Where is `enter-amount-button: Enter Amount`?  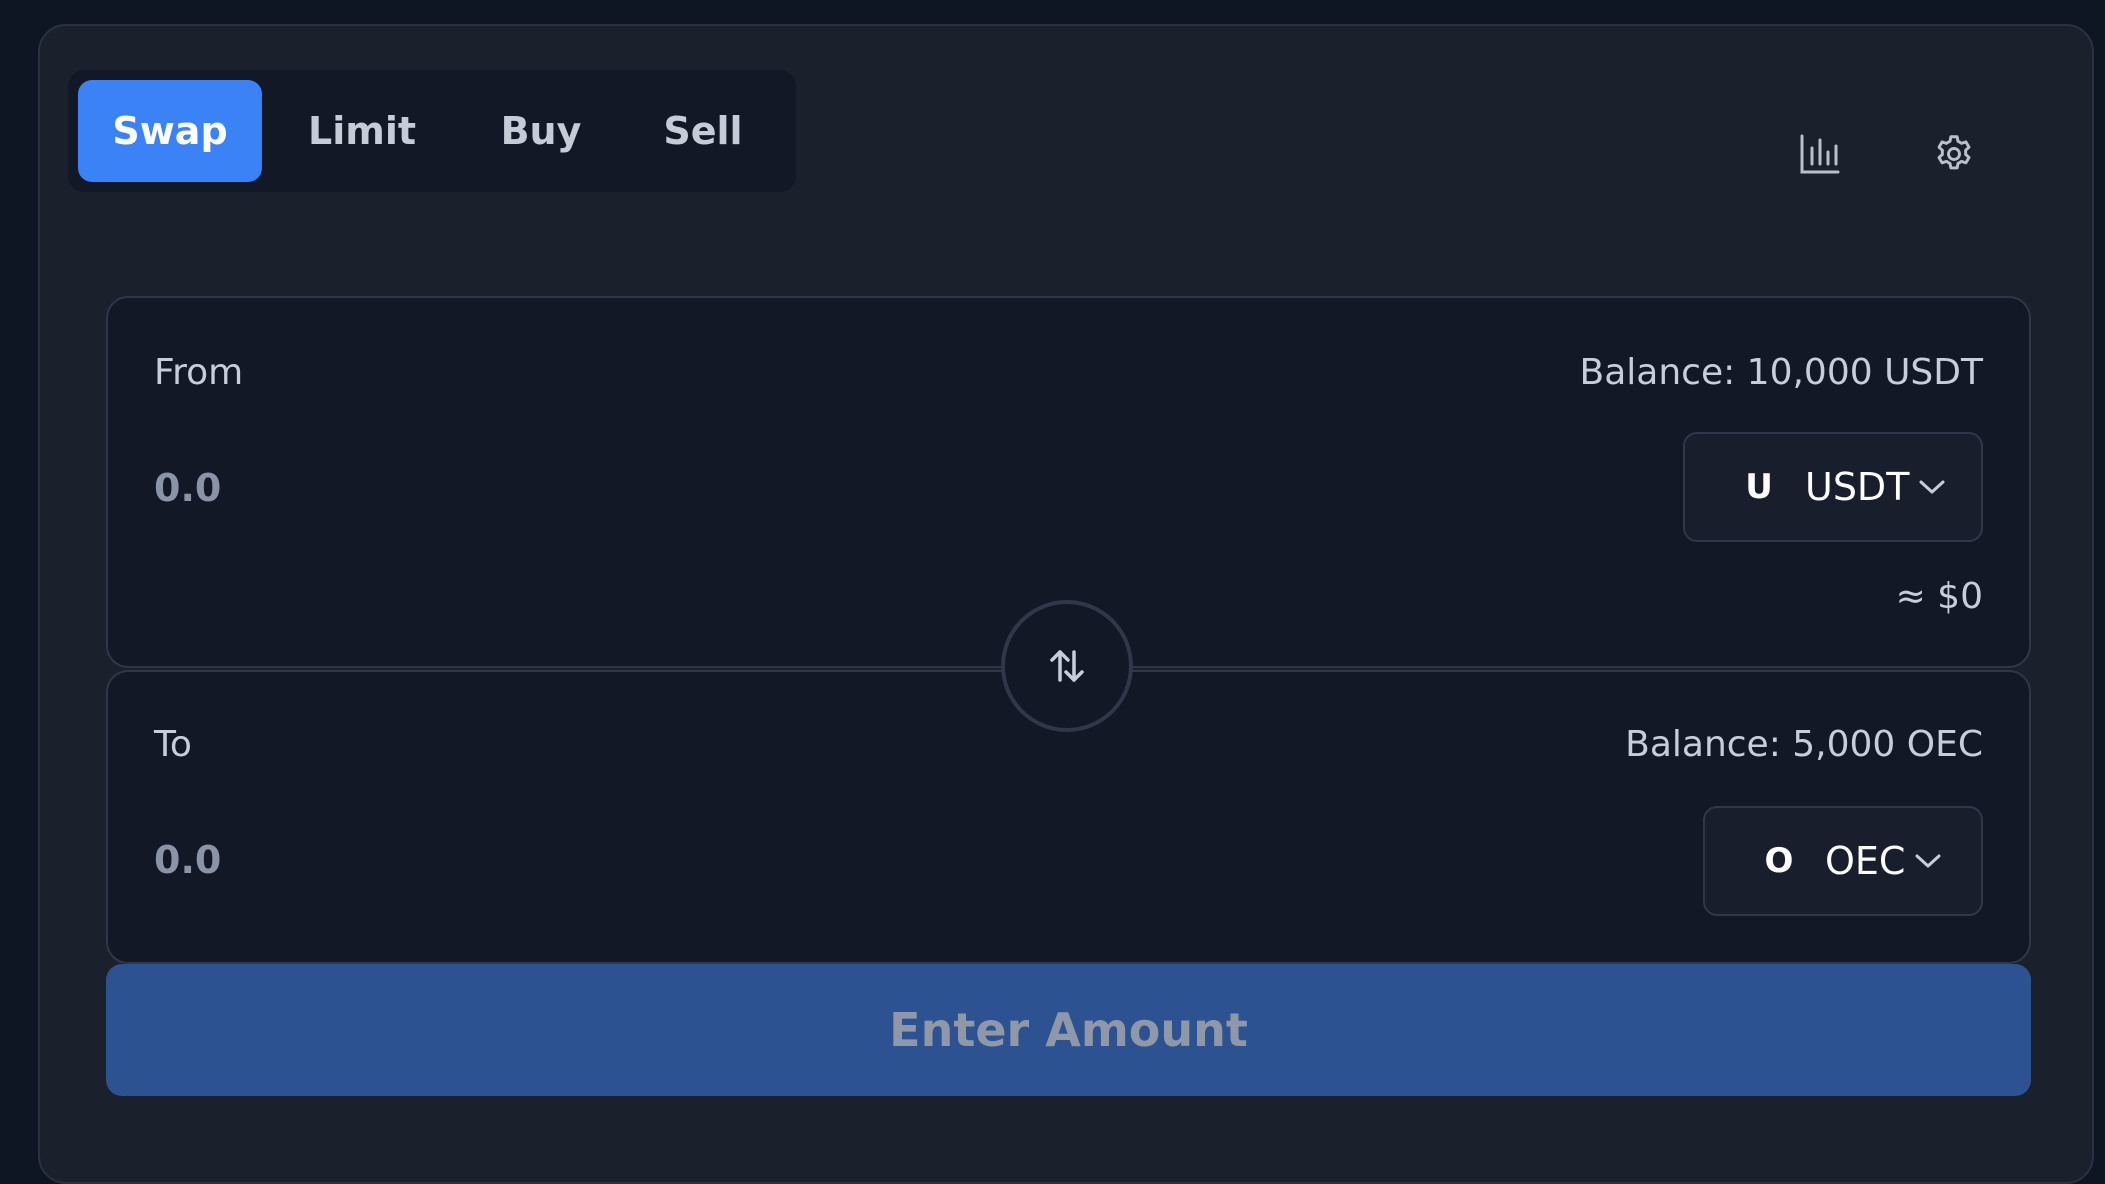
enter-amount-button: Enter Amount is located at coordinates (1068, 1030).